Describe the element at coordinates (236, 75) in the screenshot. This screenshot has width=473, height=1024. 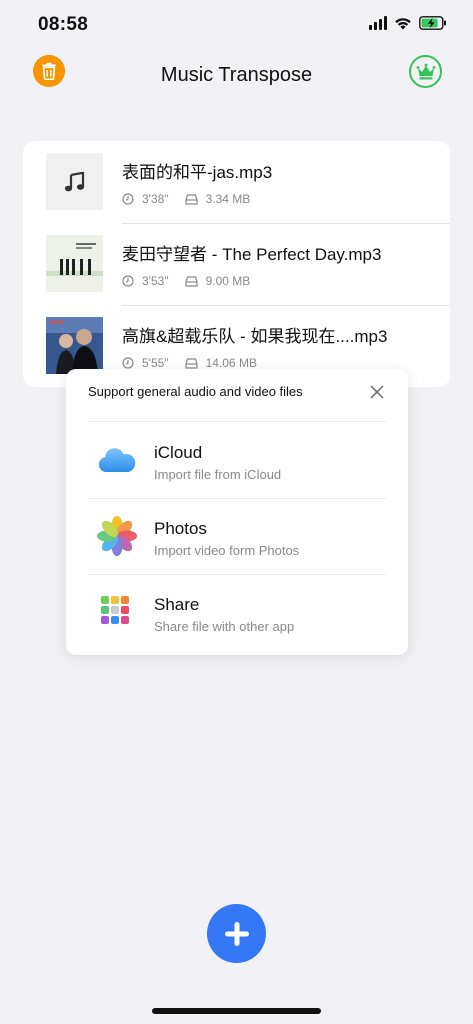
I see `page-title: Music Transpose` at that location.